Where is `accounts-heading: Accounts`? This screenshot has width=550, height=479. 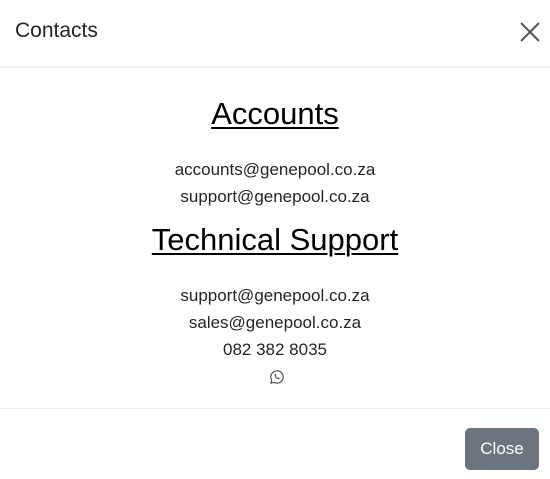
accounts-heading: Accounts is located at coordinates (275, 113).